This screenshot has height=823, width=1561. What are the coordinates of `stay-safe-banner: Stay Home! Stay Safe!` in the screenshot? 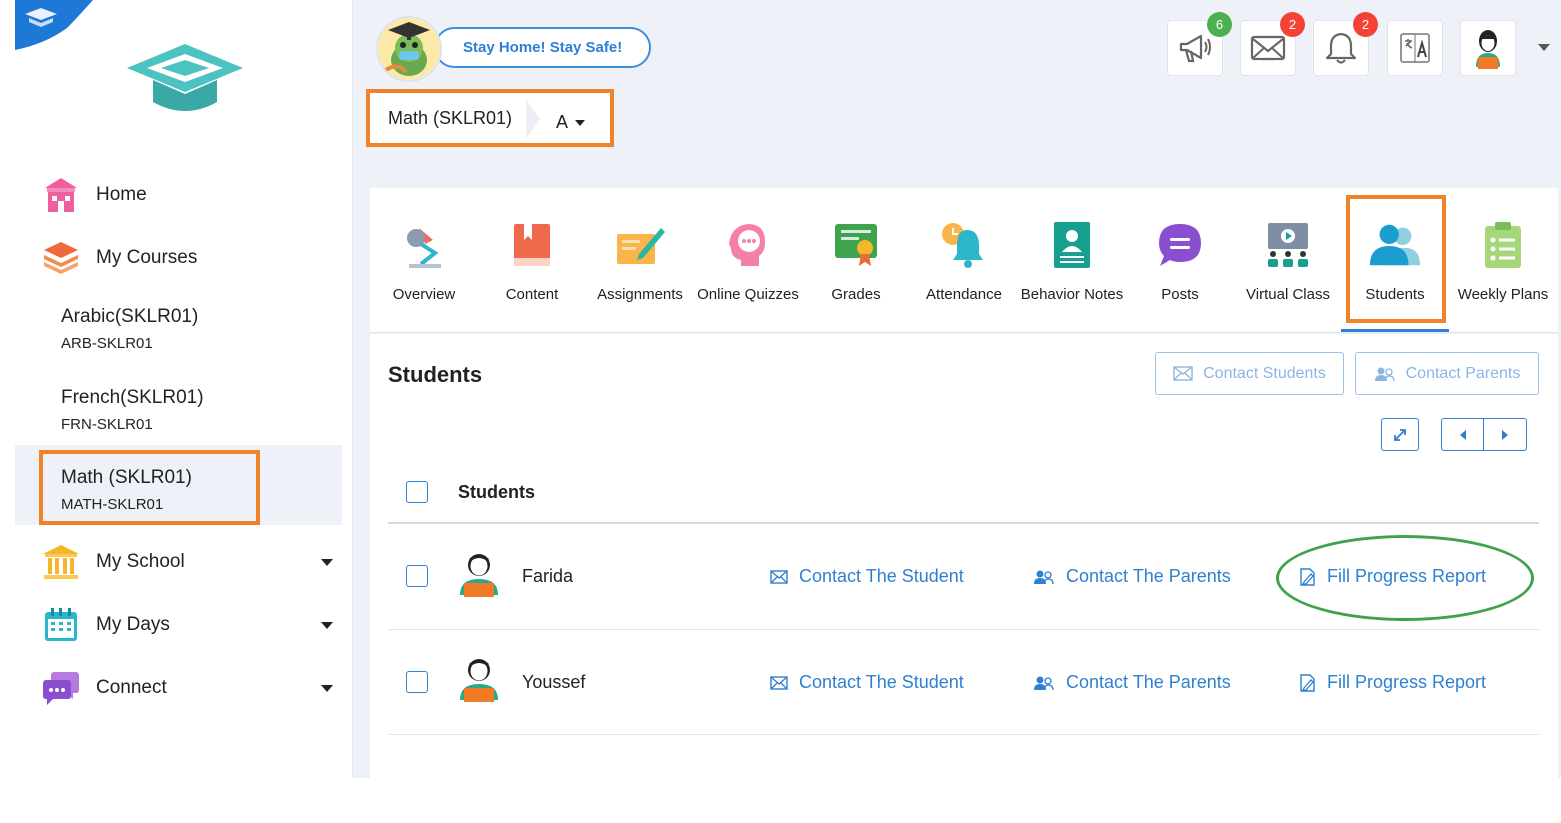 It's located at (542, 47).